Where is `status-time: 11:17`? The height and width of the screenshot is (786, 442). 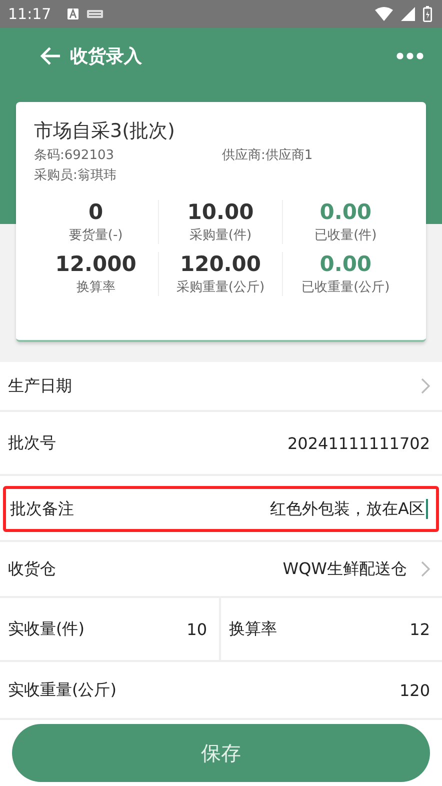 status-time: 11:17 is located at coordinates (30, 13).